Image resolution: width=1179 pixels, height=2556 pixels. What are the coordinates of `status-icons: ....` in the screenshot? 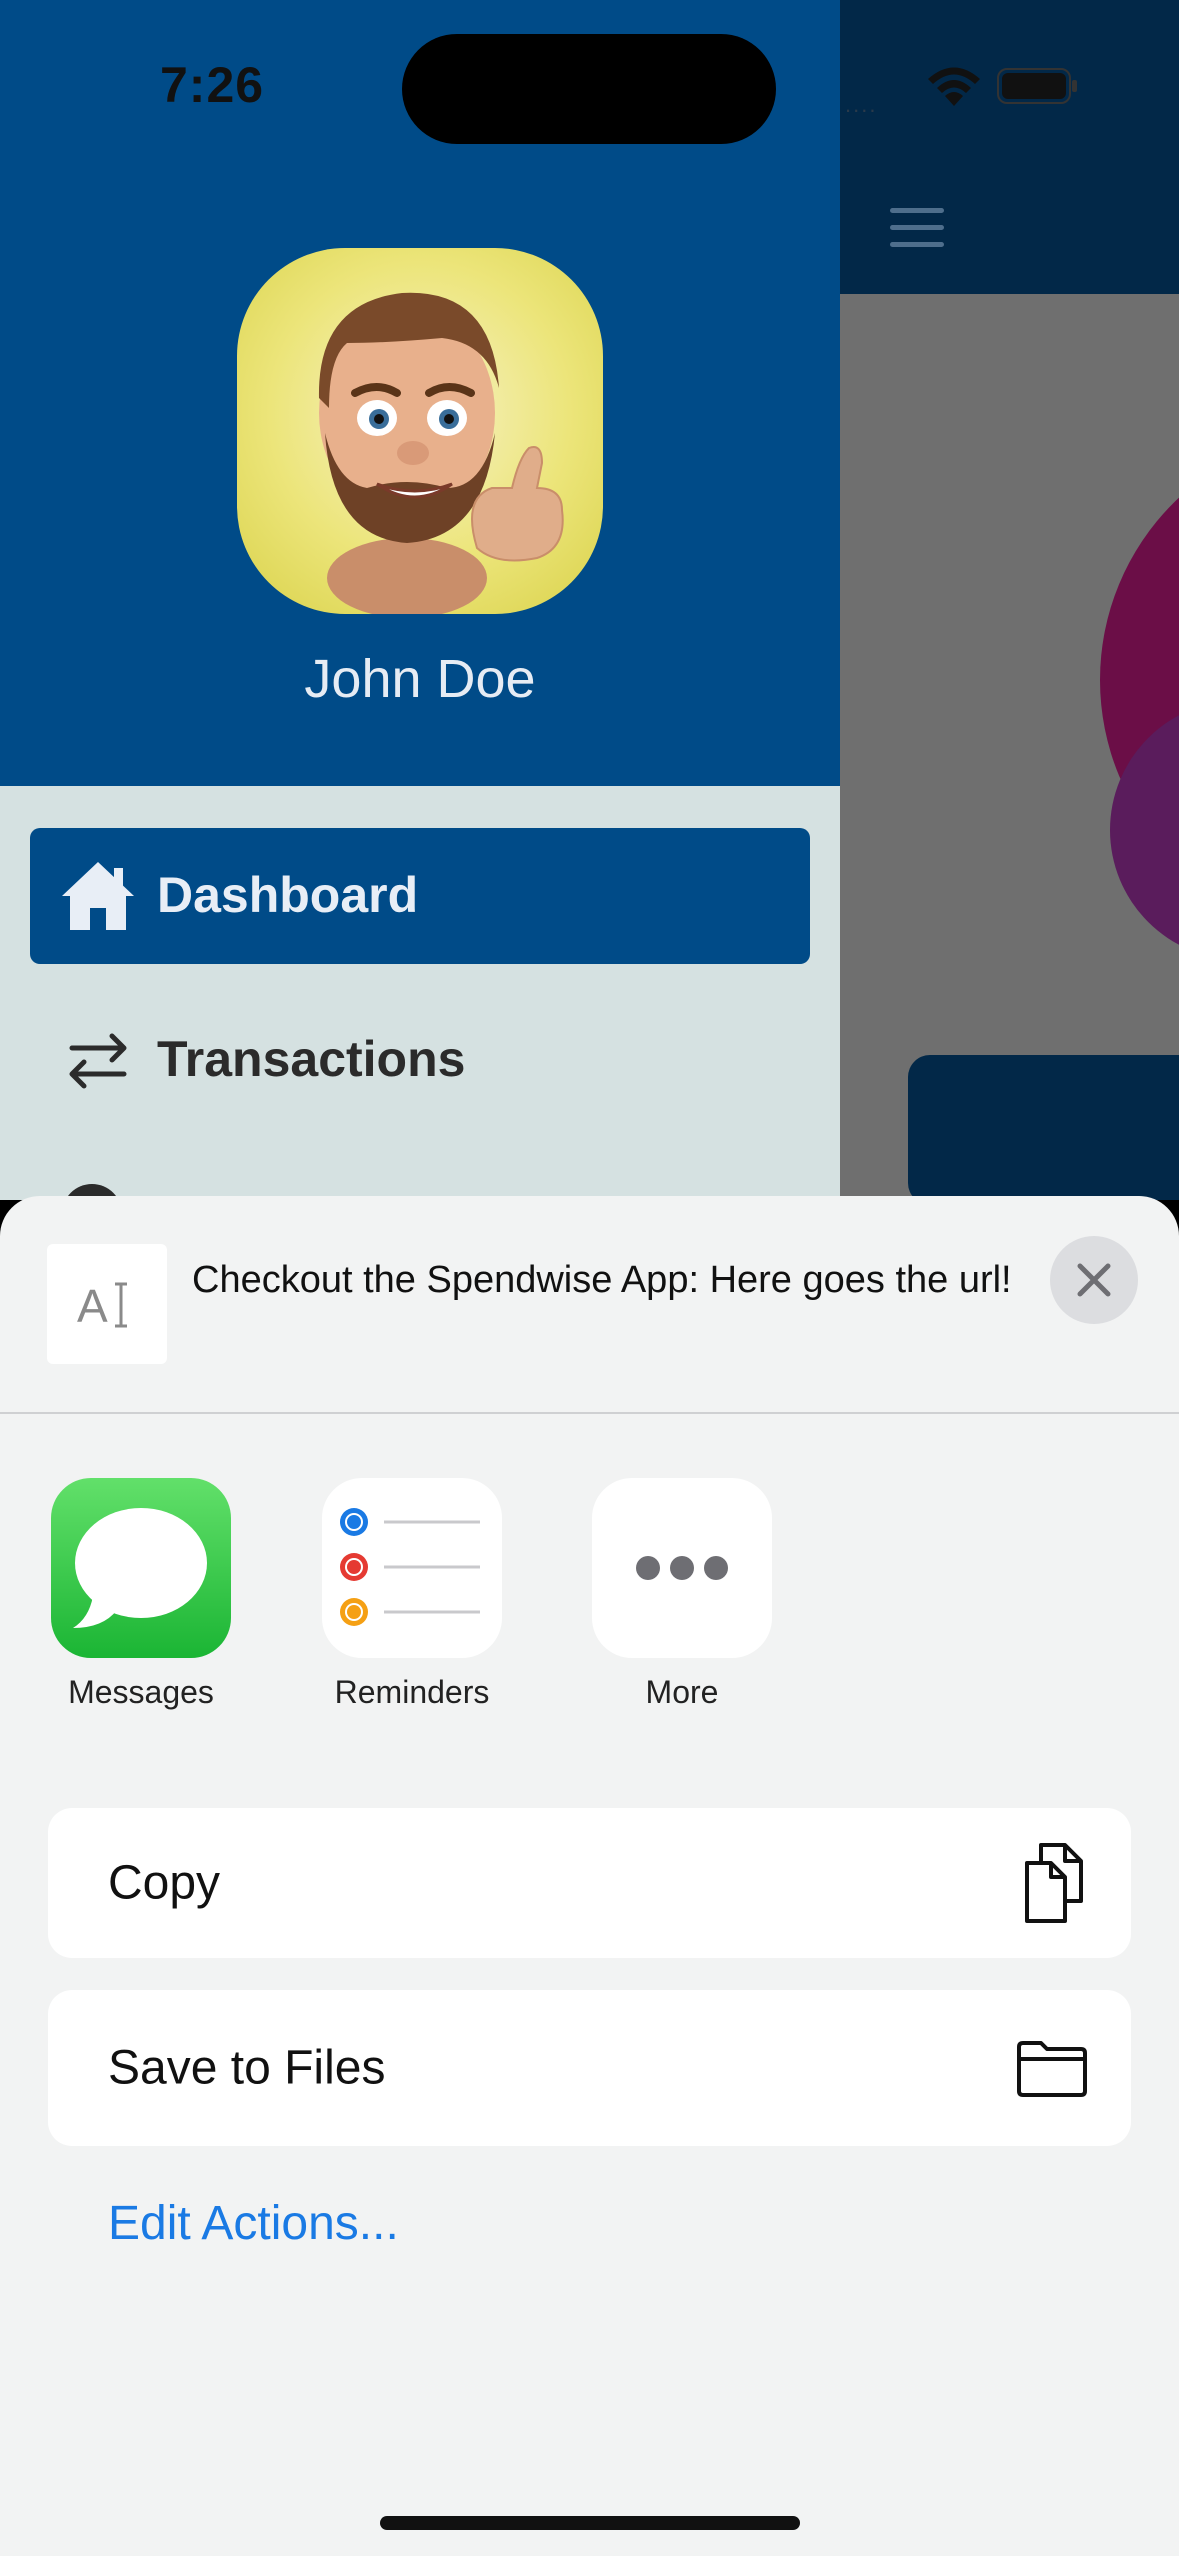 It's located at (965, 89).